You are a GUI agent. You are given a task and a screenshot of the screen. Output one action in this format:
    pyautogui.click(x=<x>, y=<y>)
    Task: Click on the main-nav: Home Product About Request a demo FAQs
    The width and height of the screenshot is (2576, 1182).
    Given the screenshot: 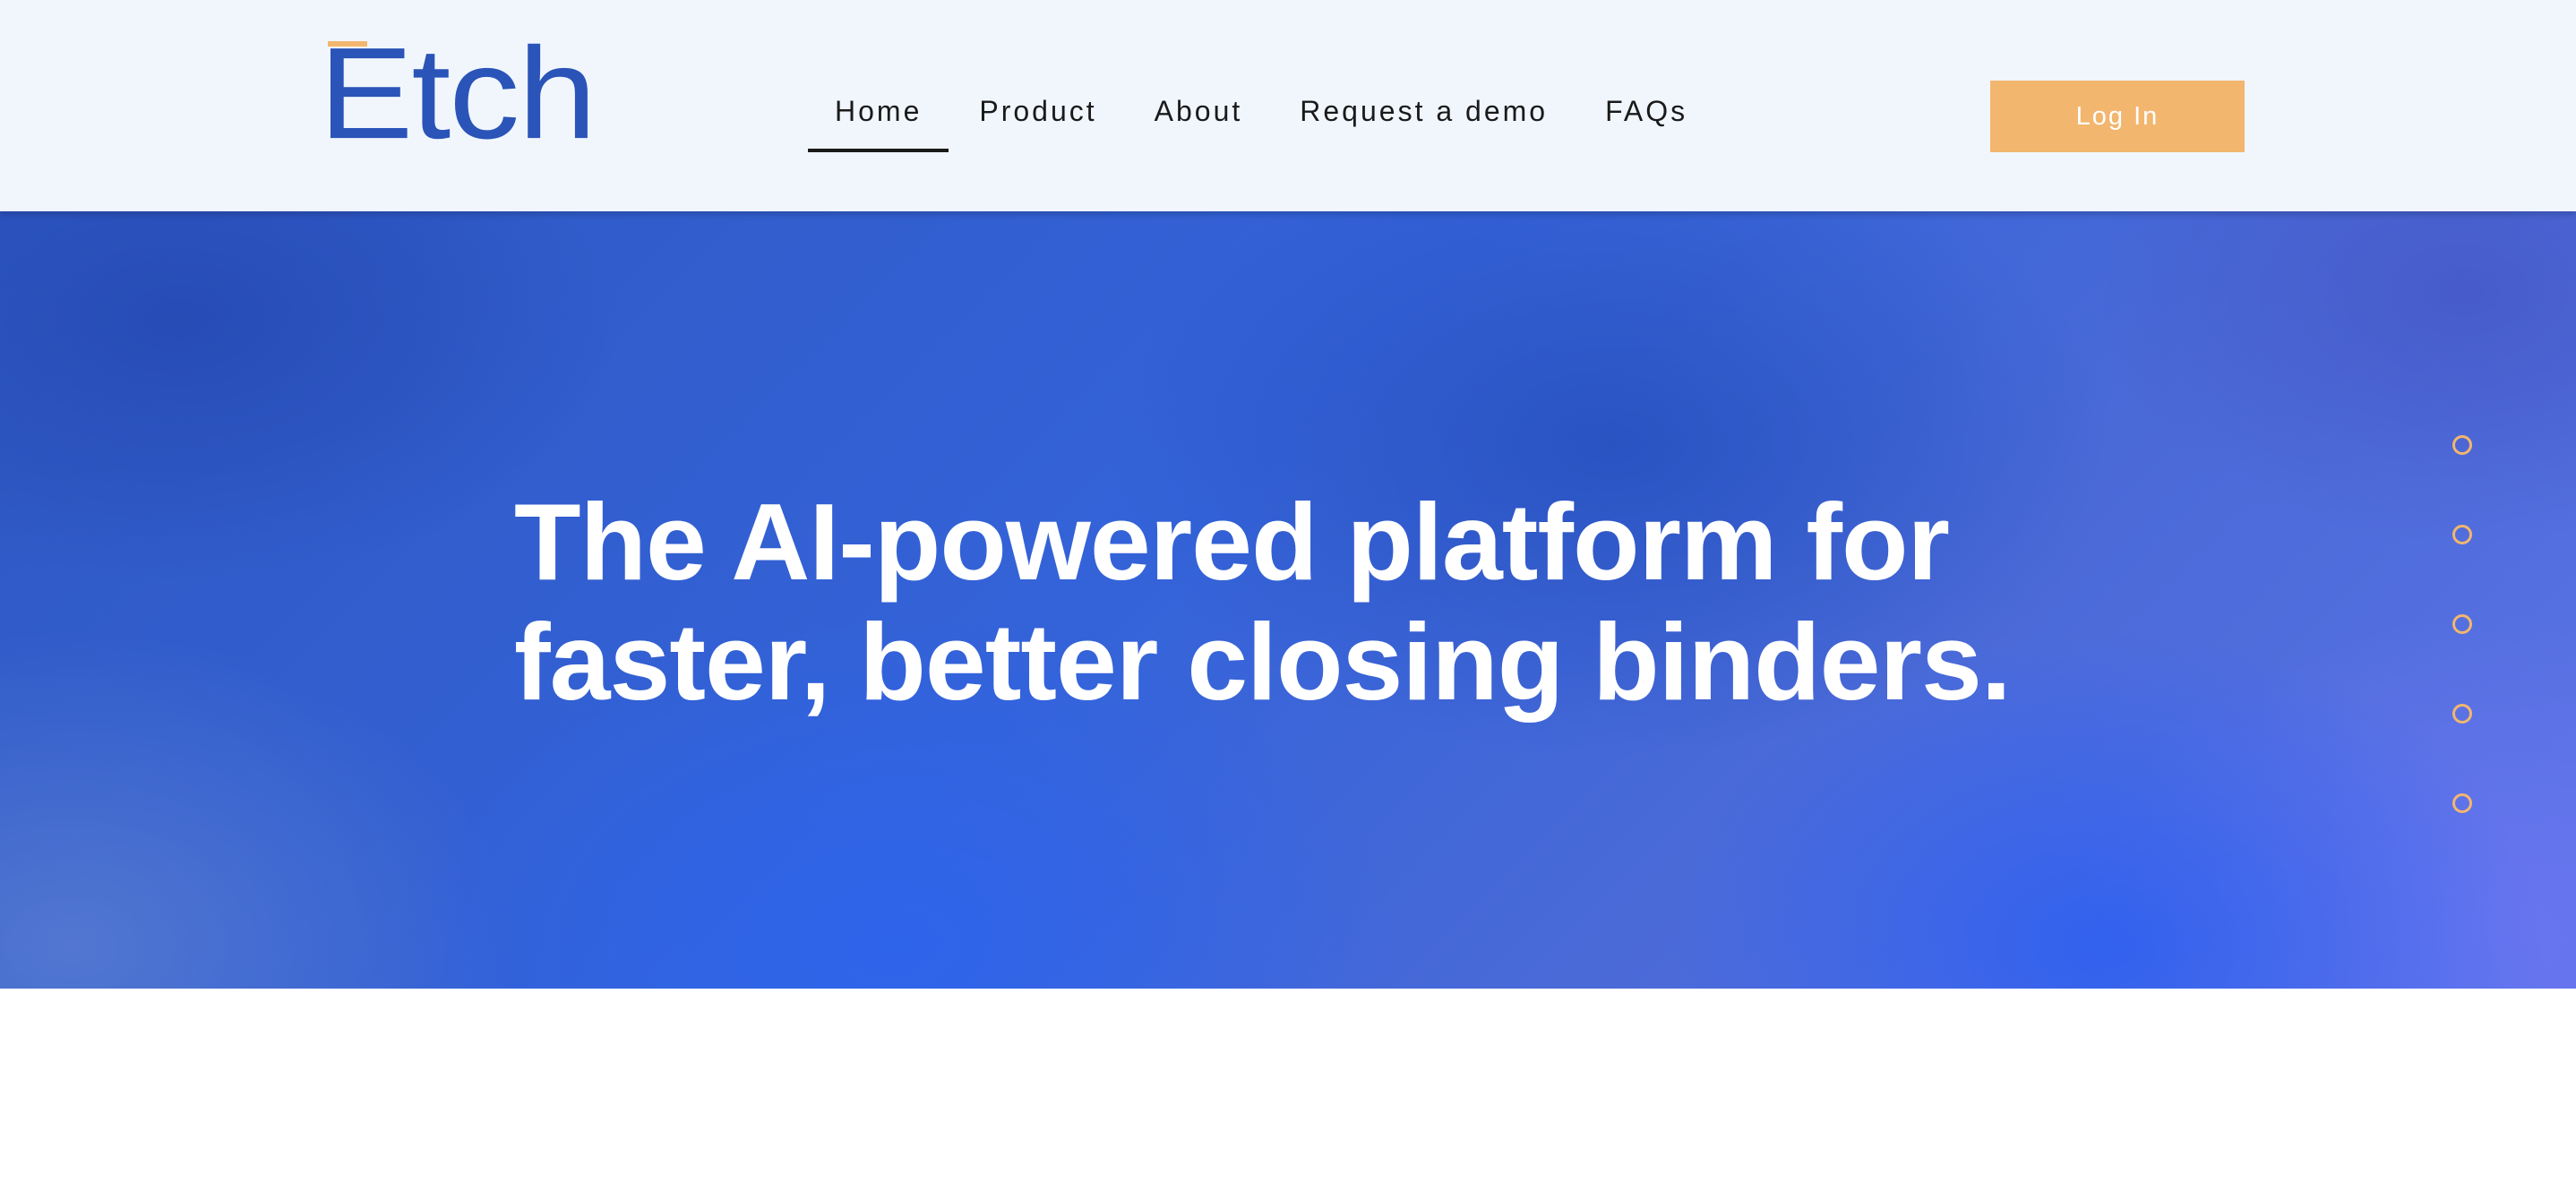 What is the action you would take?
    pyautogui.click(x=1261, y=116)
    